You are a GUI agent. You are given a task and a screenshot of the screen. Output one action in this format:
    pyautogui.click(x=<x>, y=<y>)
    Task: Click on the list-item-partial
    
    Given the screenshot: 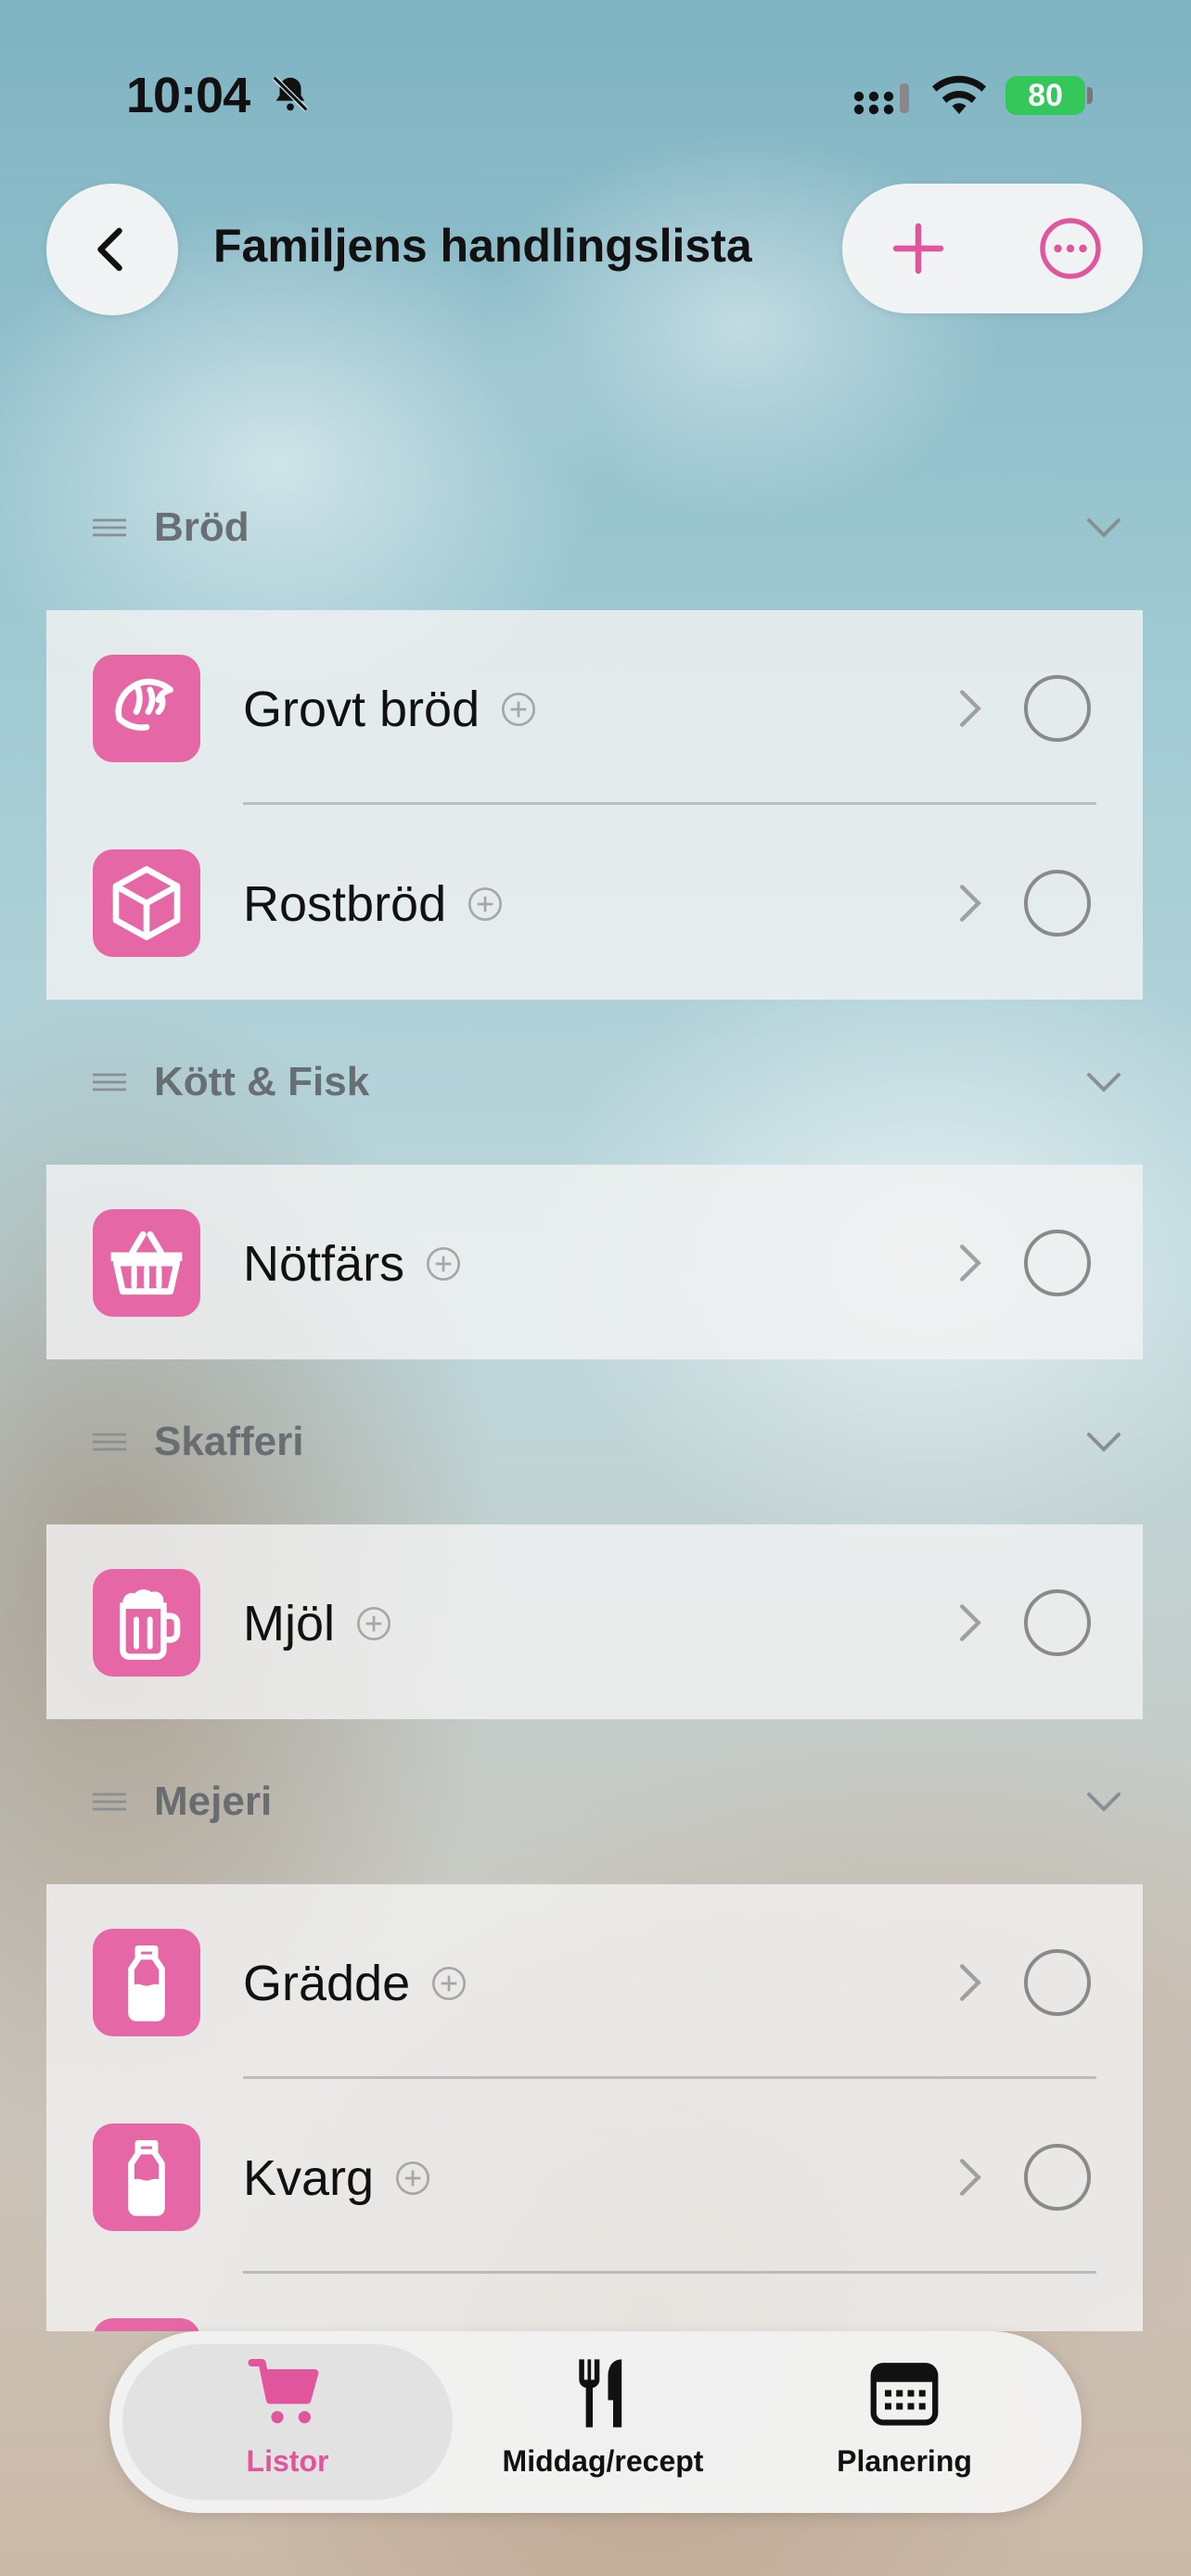 What is the action you would take?
    pyautogui.click(x=594, y=2302)
    